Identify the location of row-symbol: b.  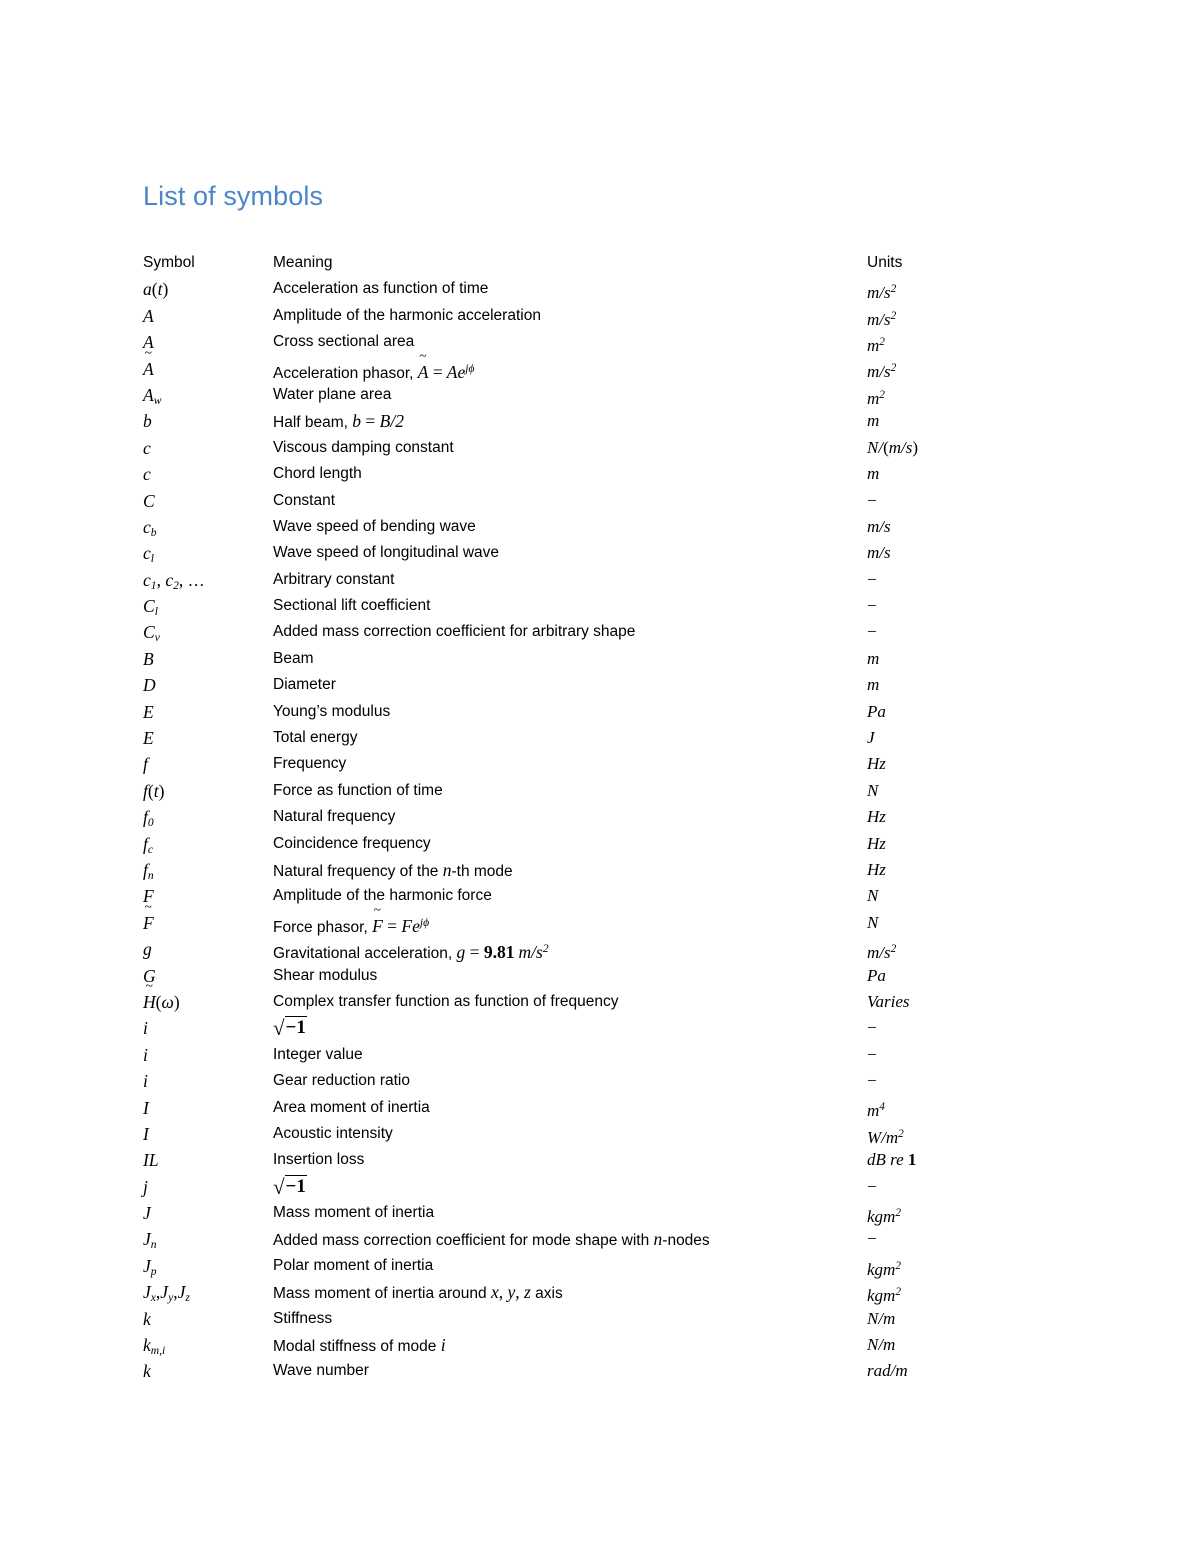
(147, 421).